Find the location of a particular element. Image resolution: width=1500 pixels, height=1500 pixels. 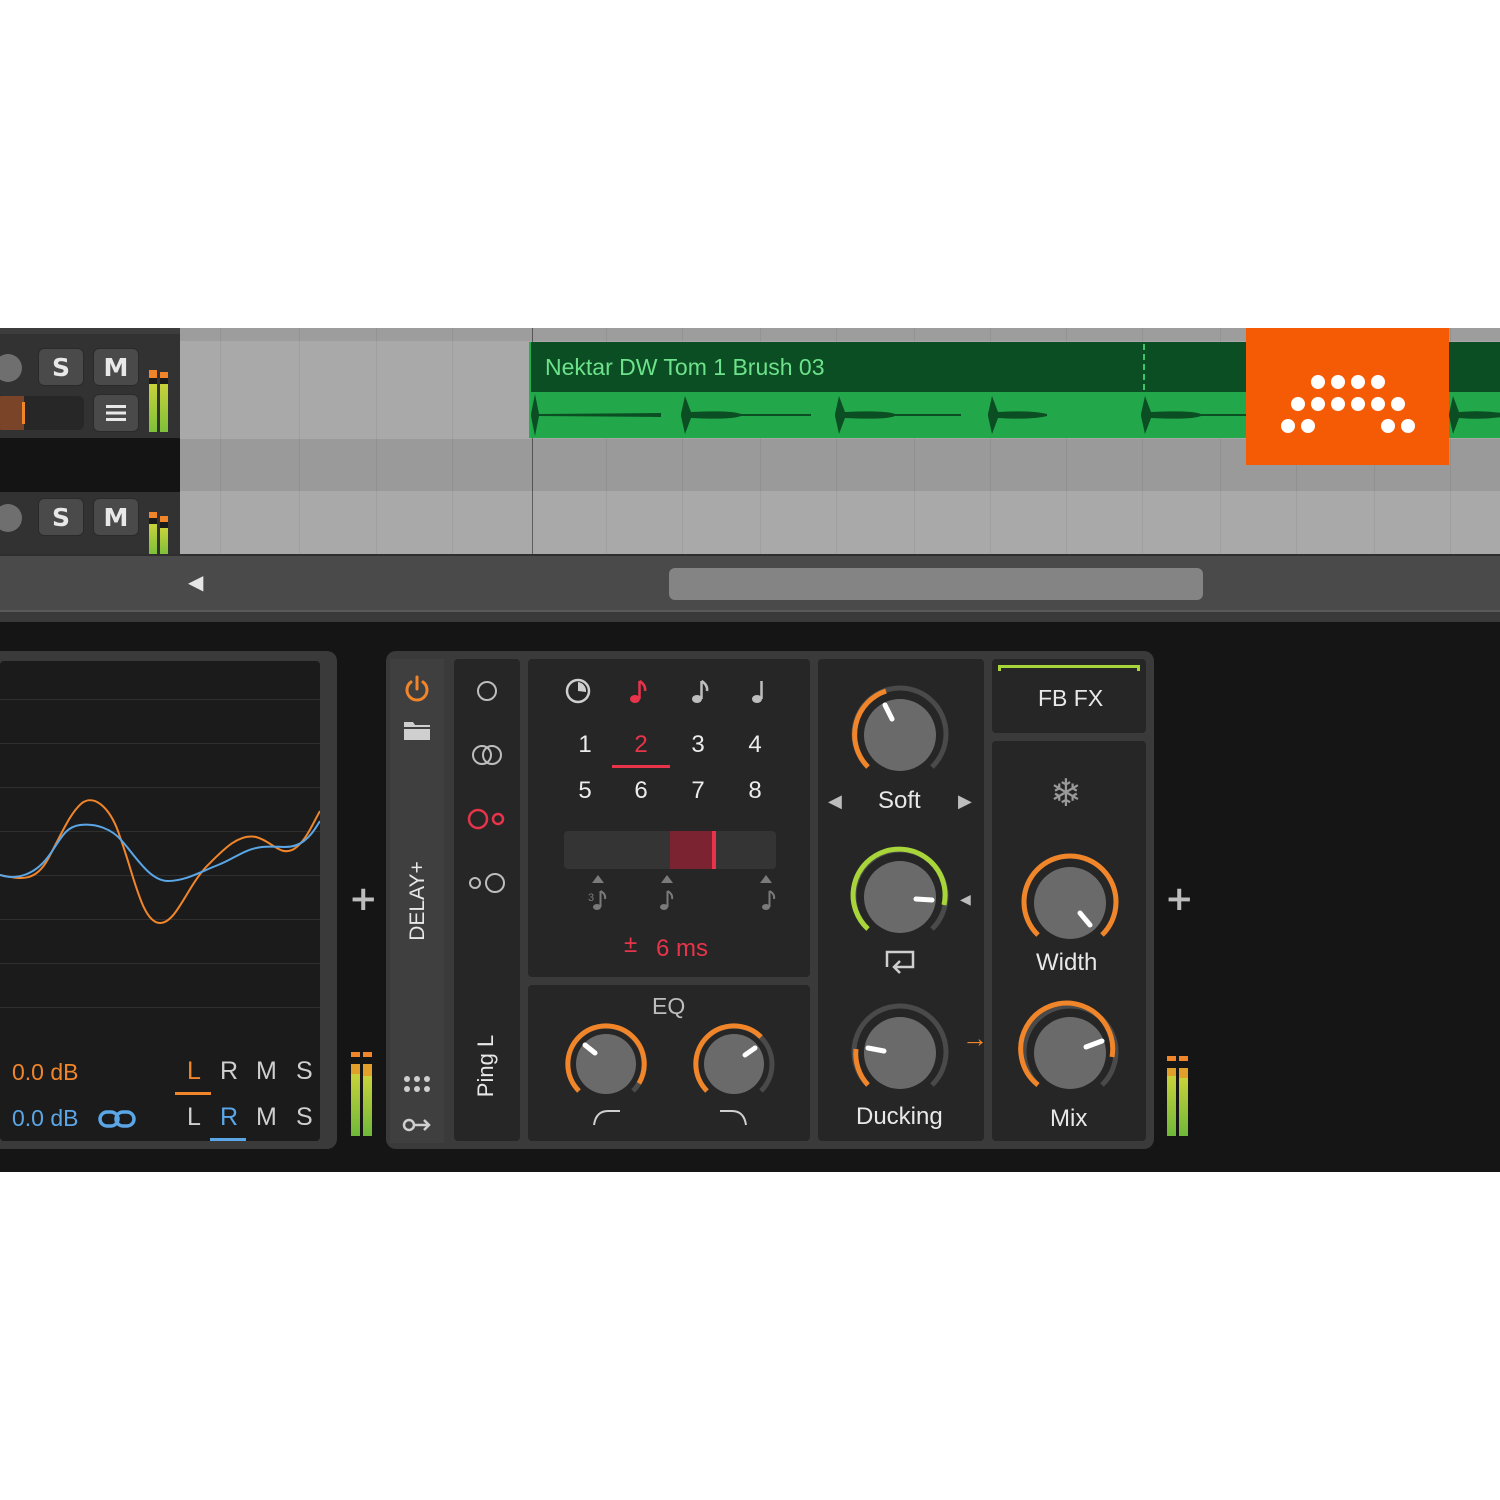

device-name: DELAY+ is located at coordinates (418, 901).